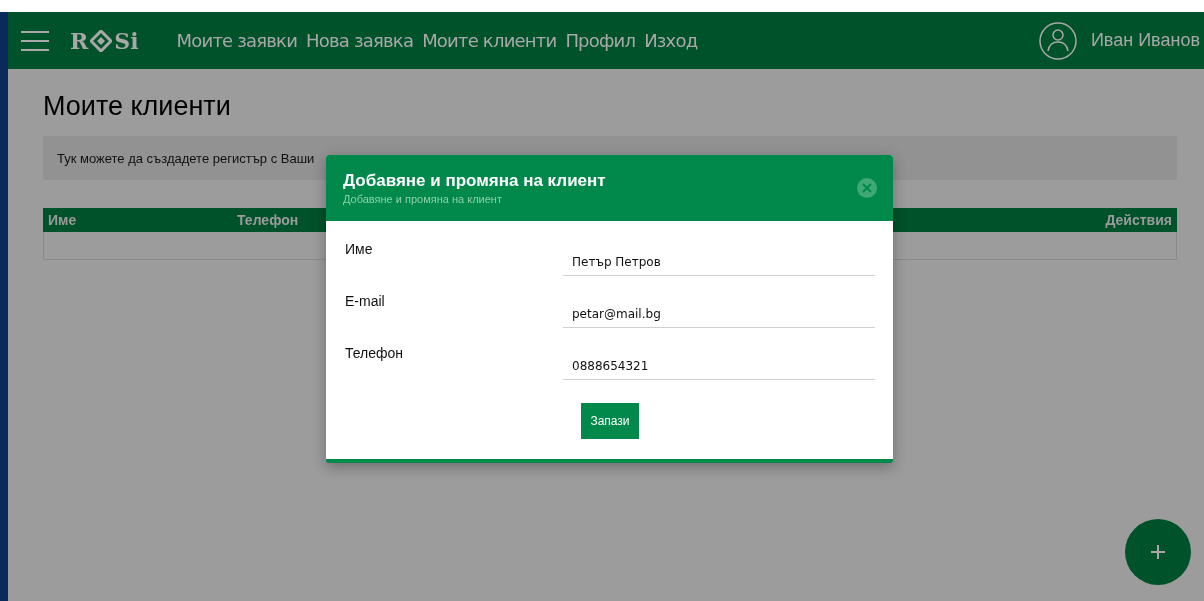 The image size is (1204, 601). I want to click on page-title: Моите клиенти, so click(137, 106).